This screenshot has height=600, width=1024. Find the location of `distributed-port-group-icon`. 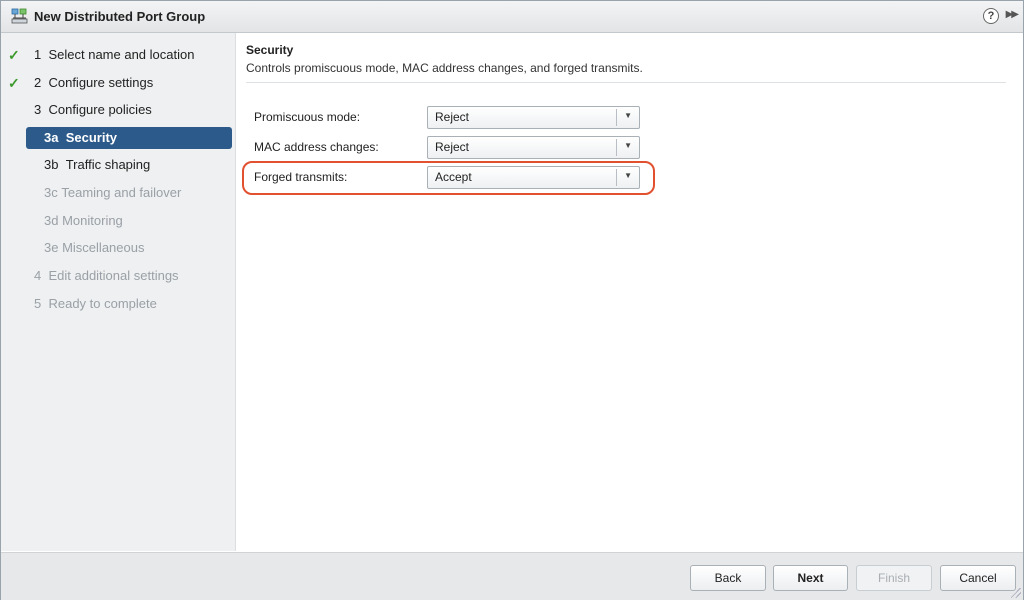

distributed-port-group-icon is located at coordinates (19, 16).